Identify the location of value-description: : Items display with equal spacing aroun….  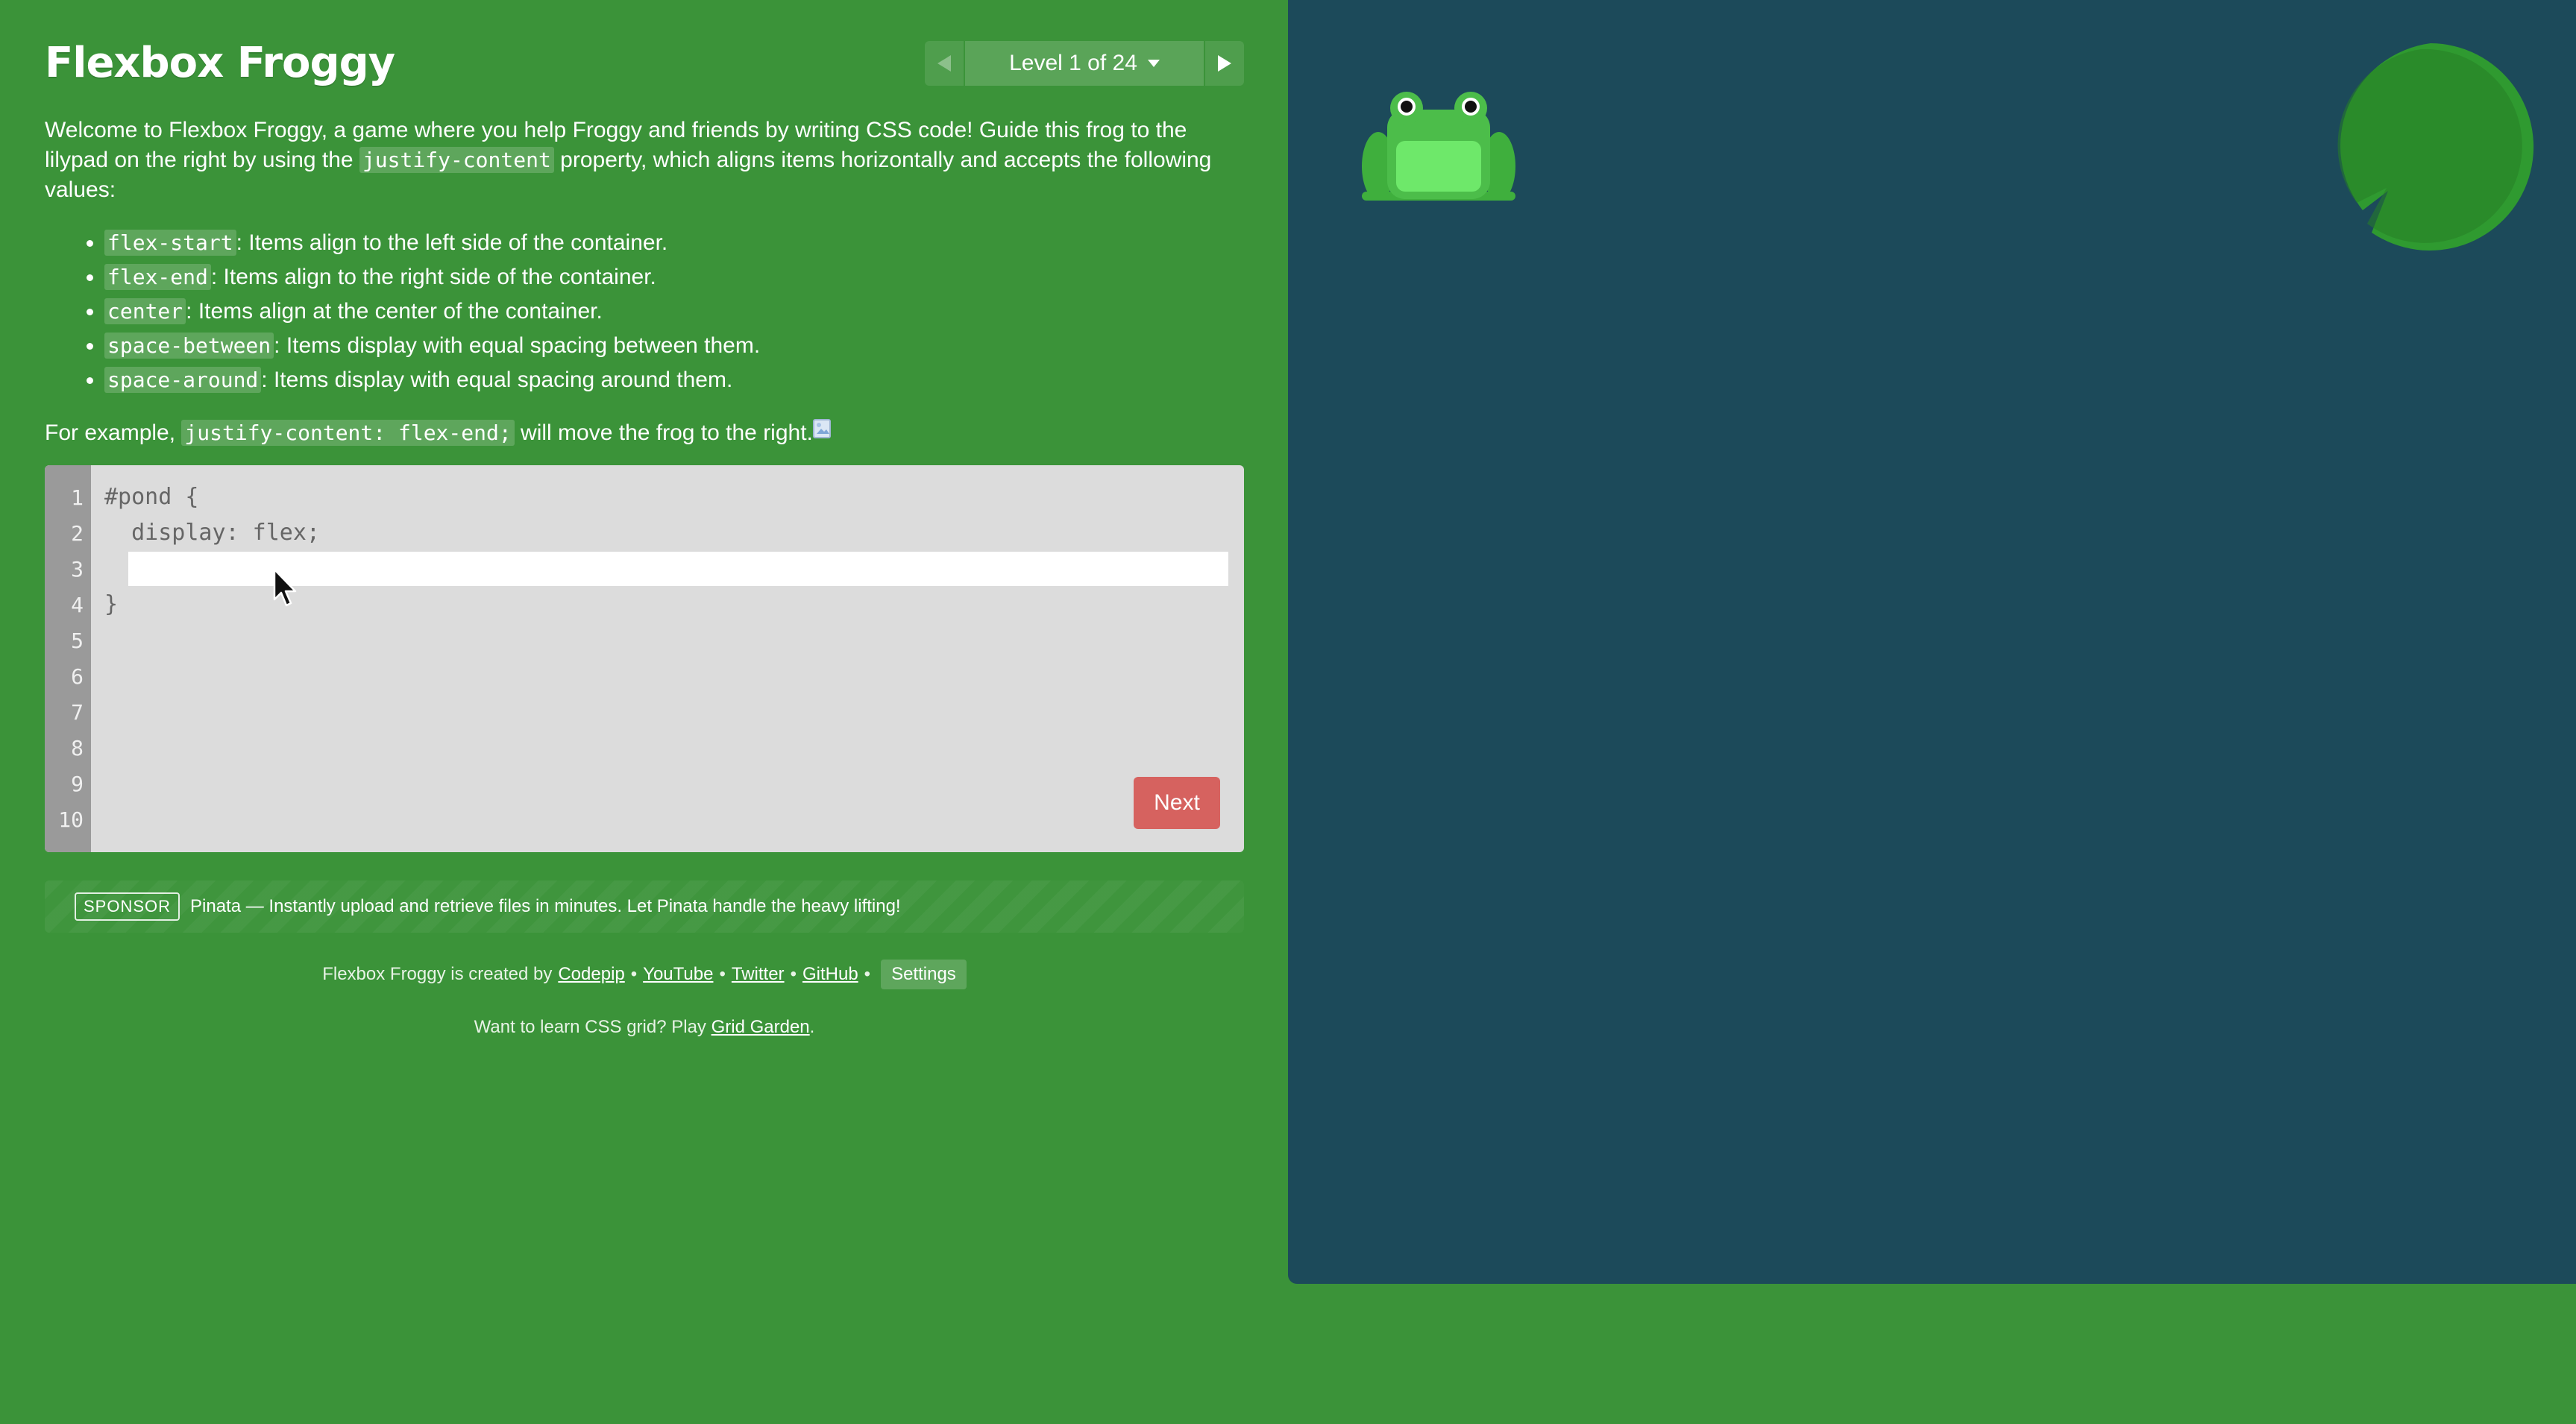
(497, 380).